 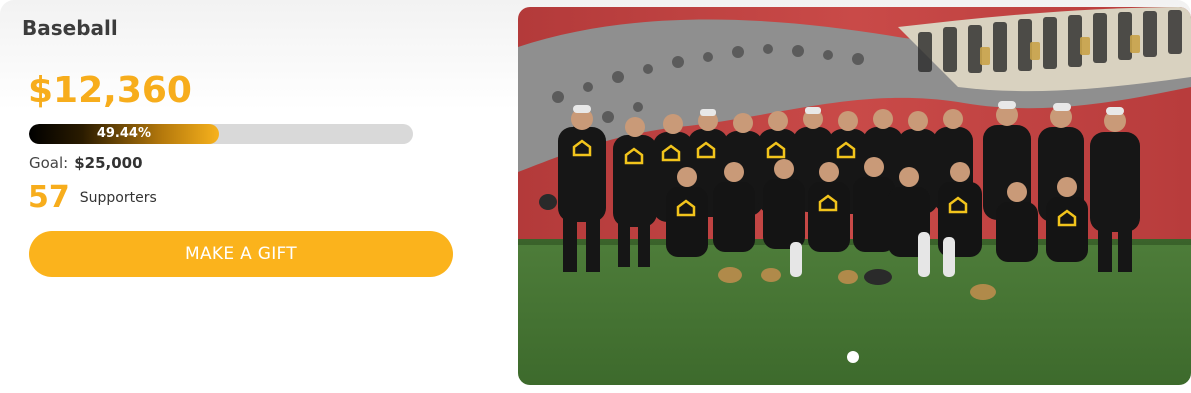 What do you see at coordinates (118, 197) in the screenshot?
I see `supporters-label: Supporters` at bounding box center [118, 197].